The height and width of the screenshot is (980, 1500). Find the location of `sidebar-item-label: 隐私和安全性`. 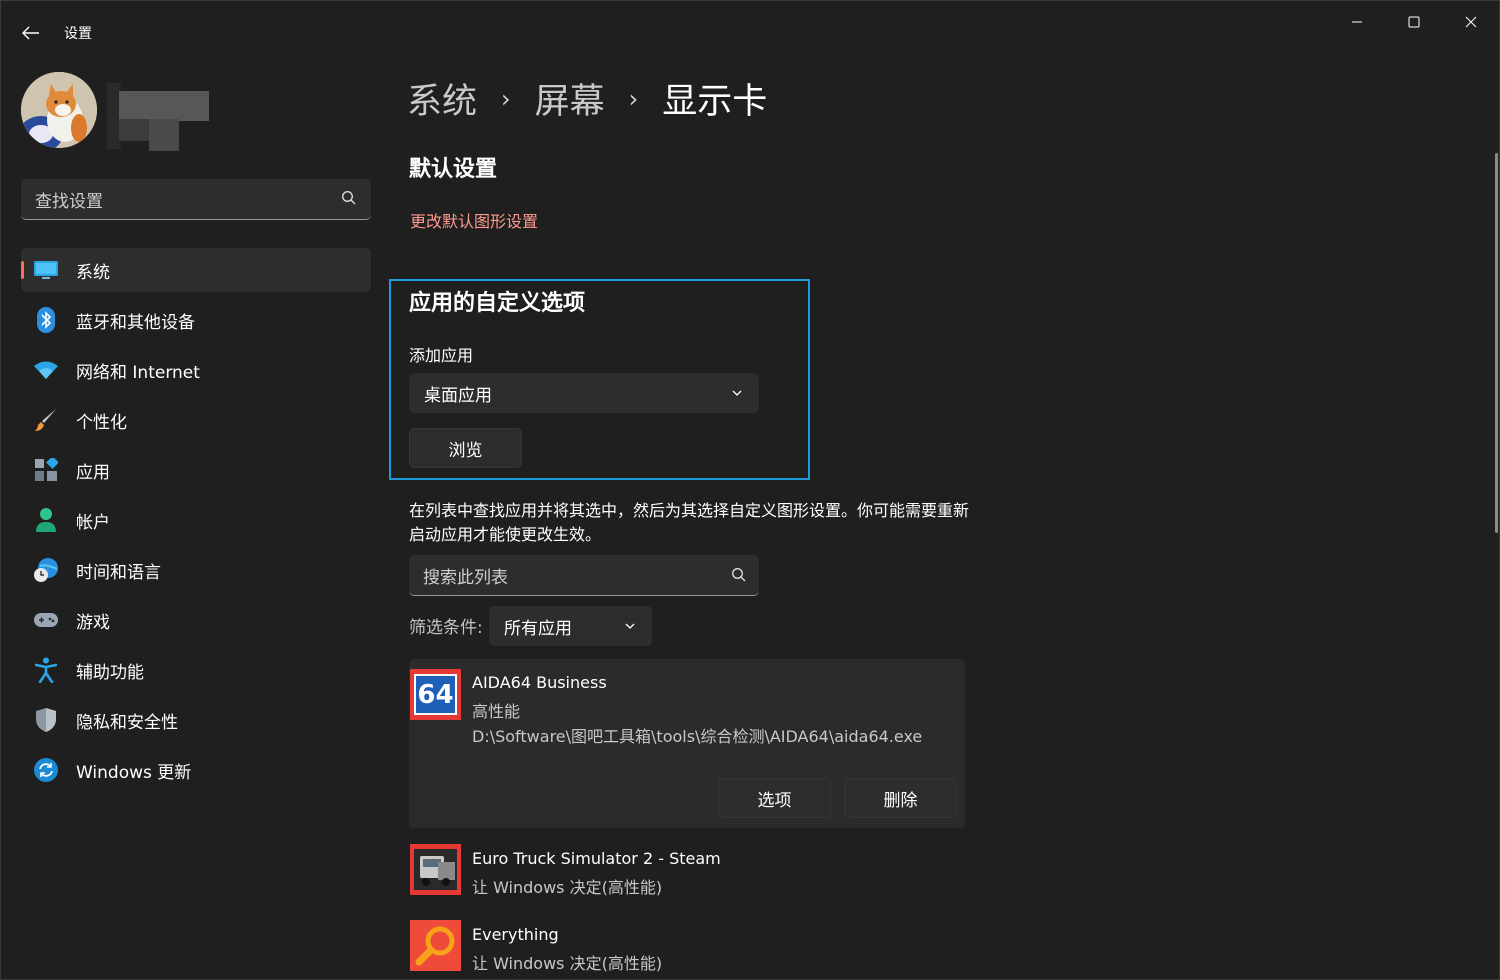

sidebar-item-label: 隐私和安全性 is located at coordinates (127, 722).